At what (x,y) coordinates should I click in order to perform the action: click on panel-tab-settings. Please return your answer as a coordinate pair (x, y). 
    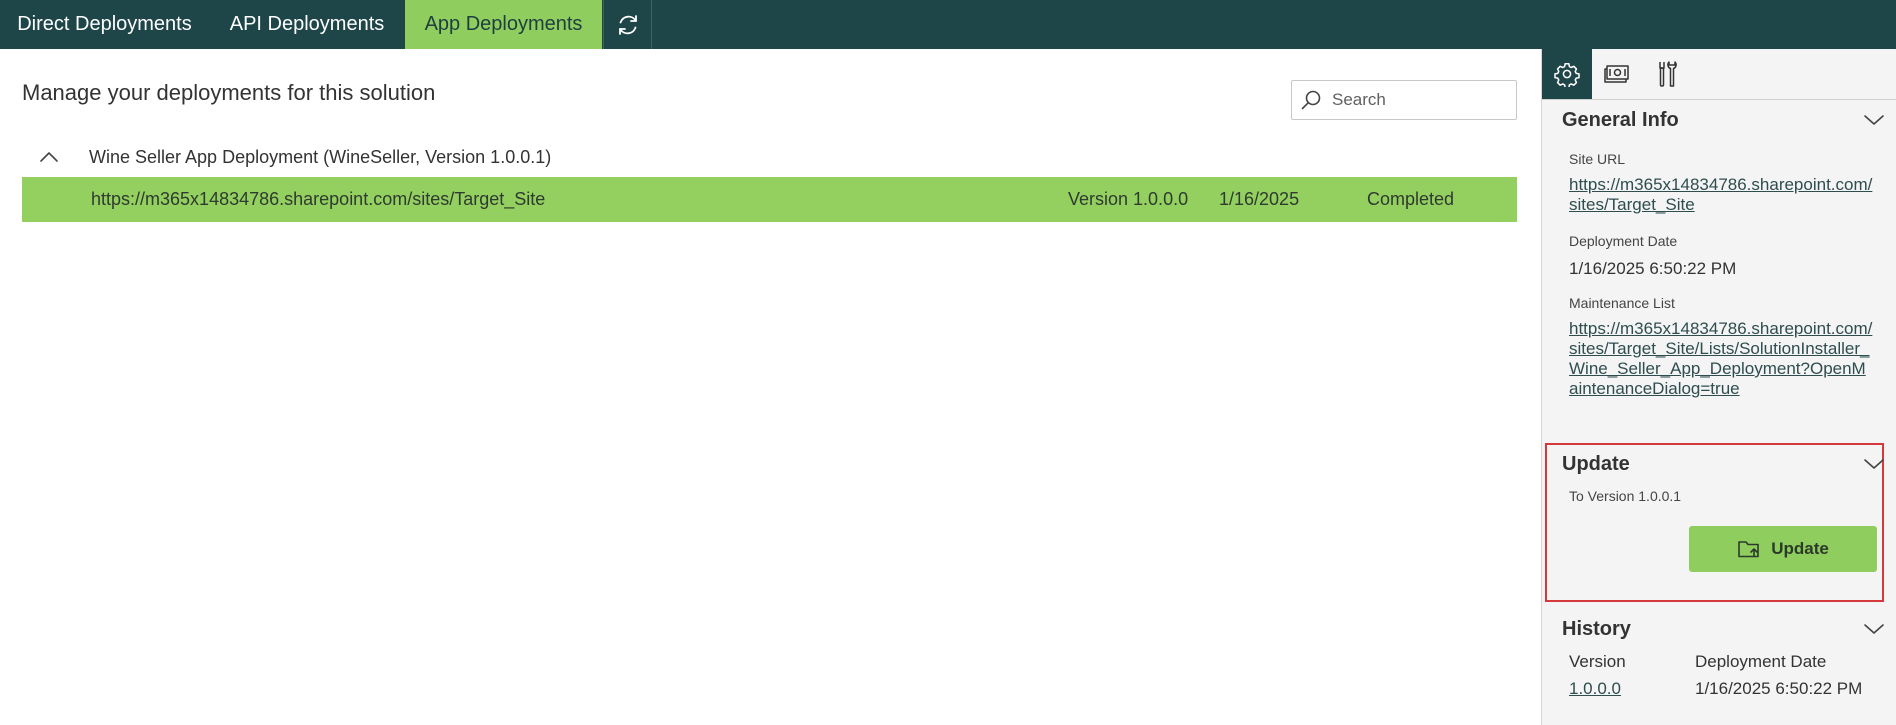
    Looking at the image, I should click on (1567, 74).